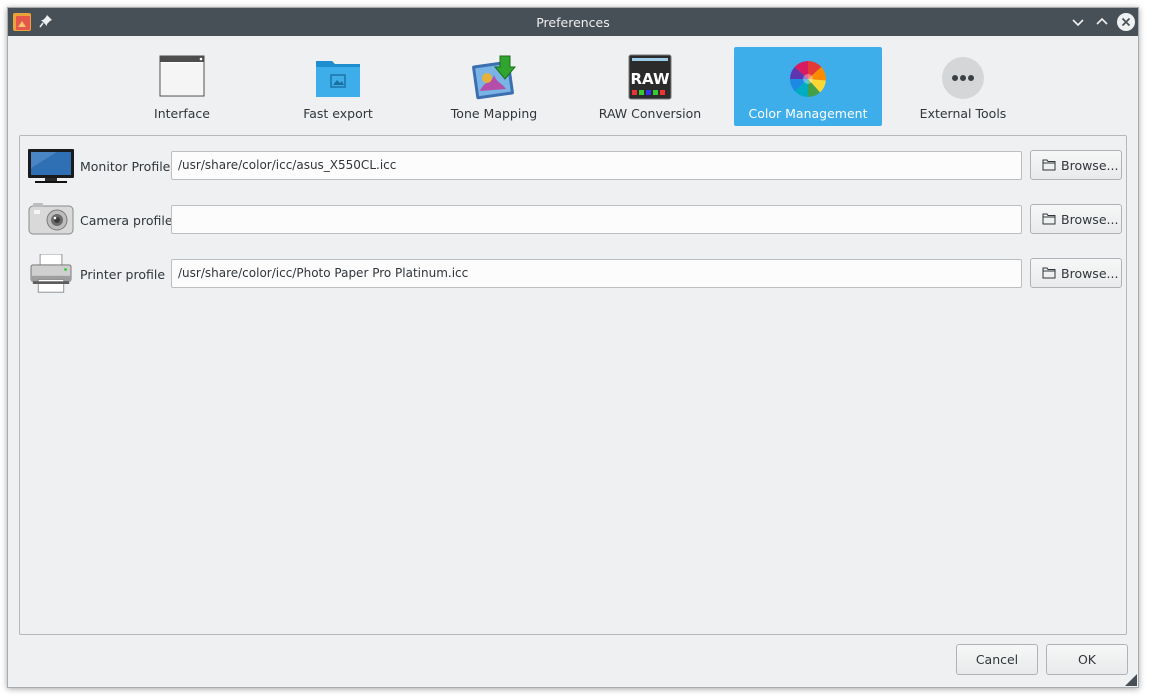  Describe the element at coordinates (125, 166) in the screenshot. I see `monitor-profile-label: Monitor Profile` at that location.